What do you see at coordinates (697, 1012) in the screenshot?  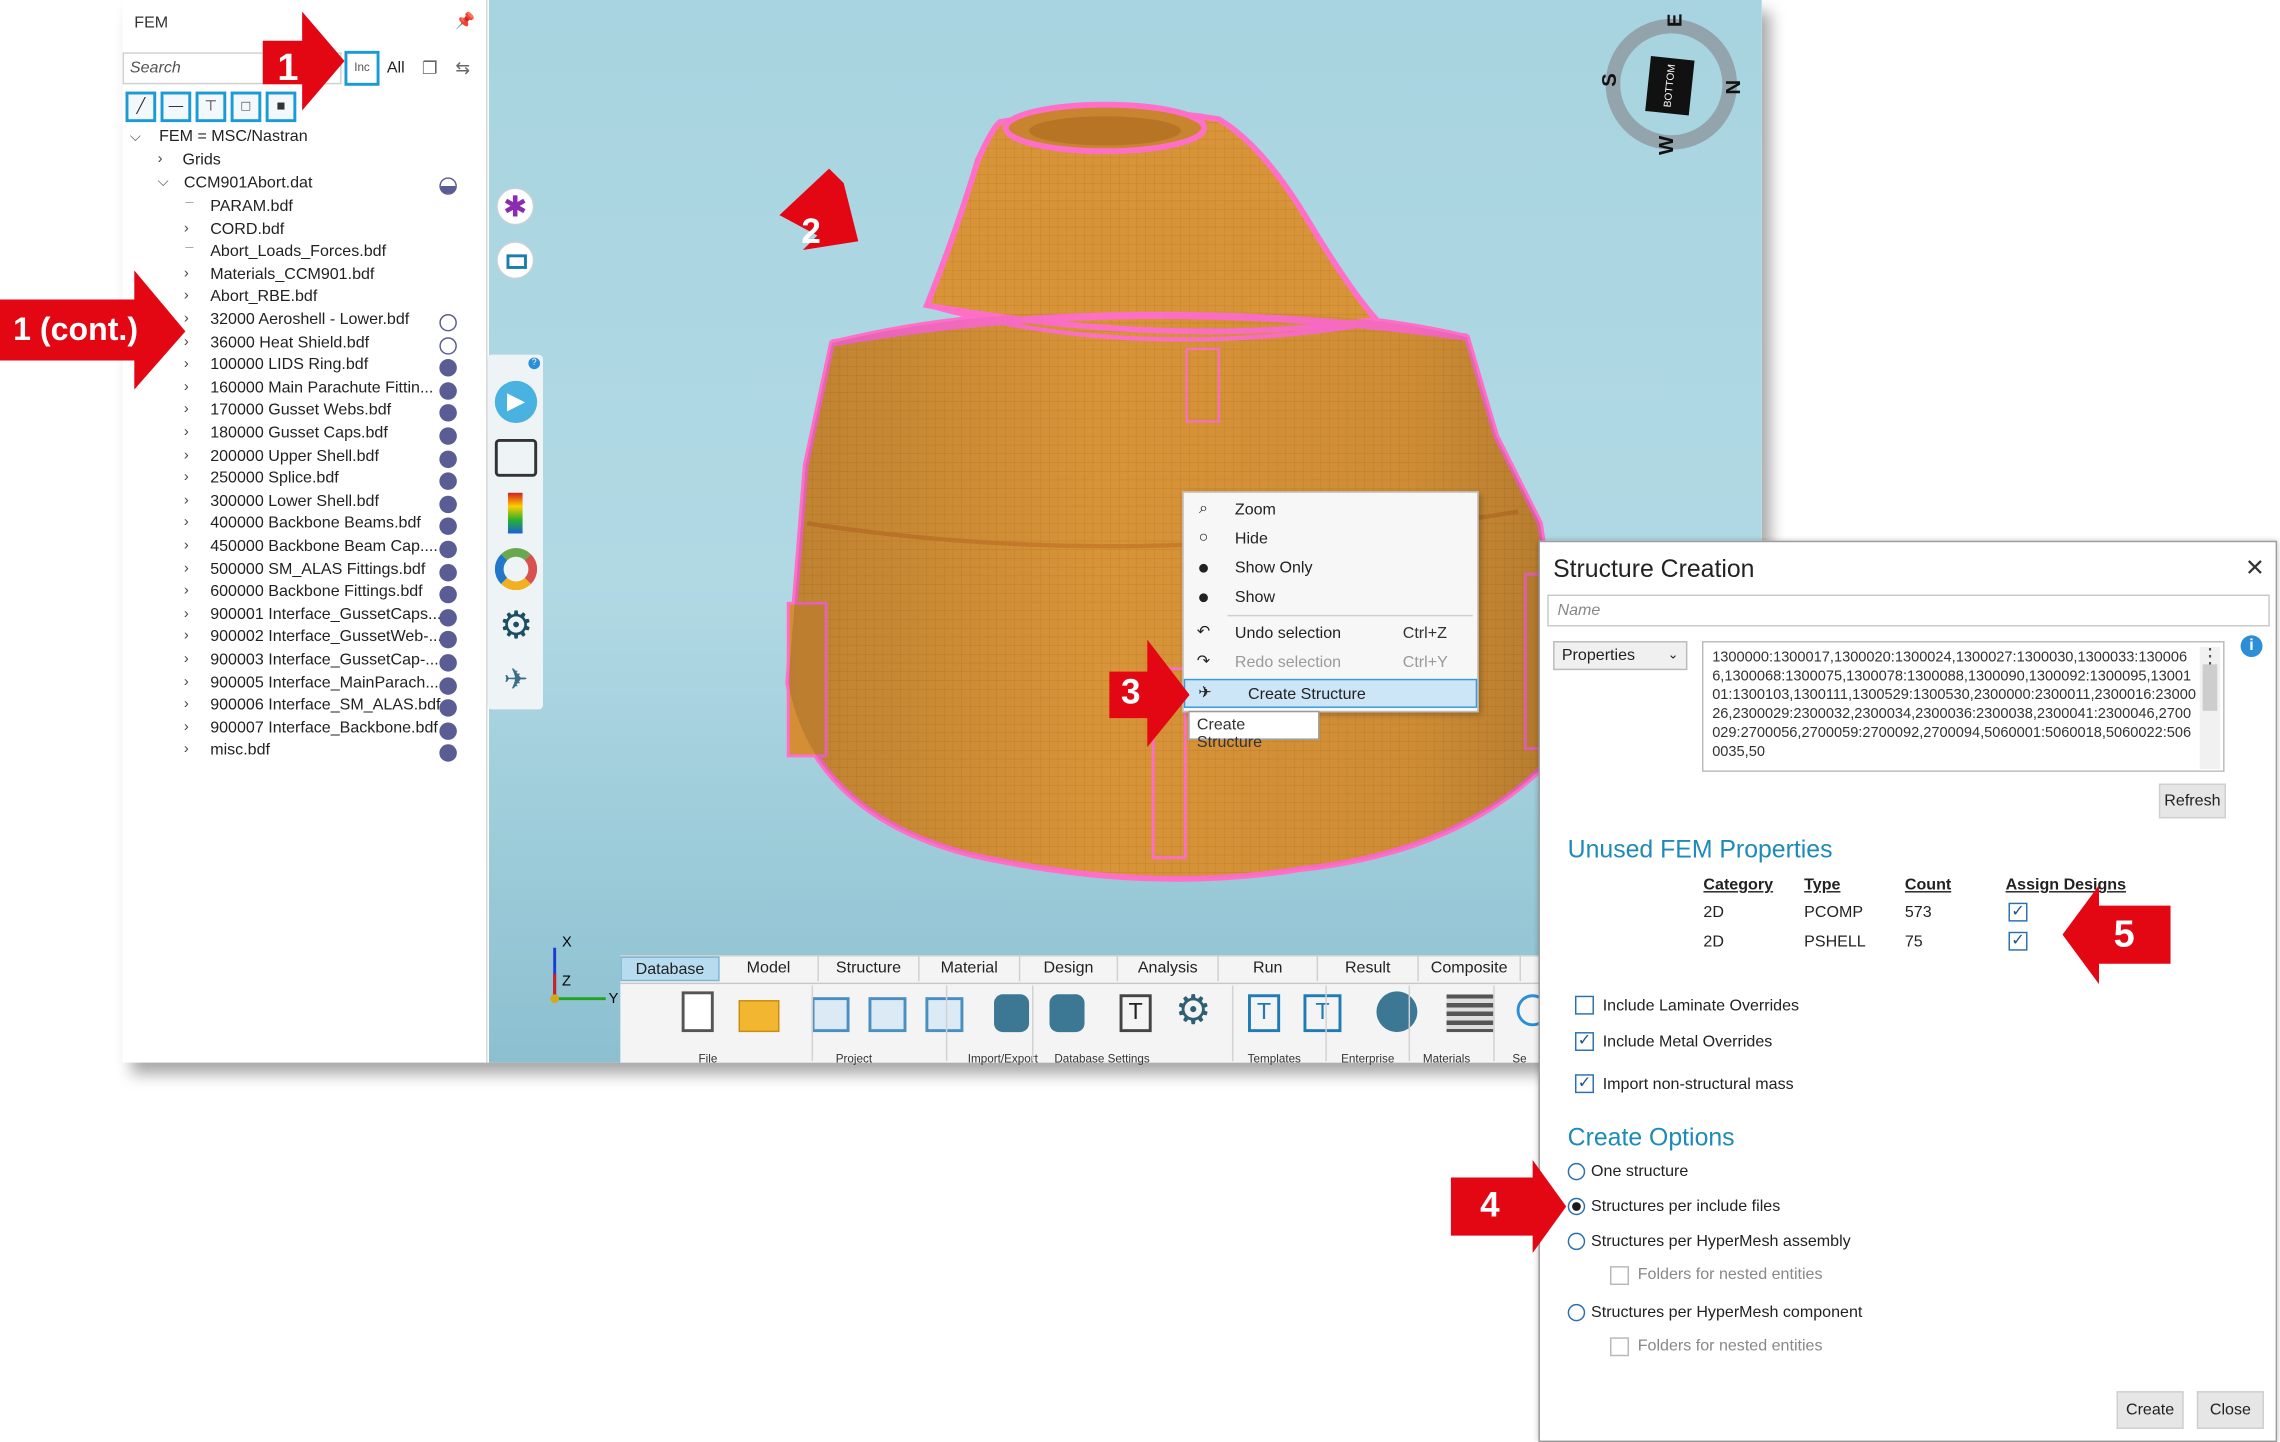 I see `new-file-icon` at bounding box center [697, 1012].